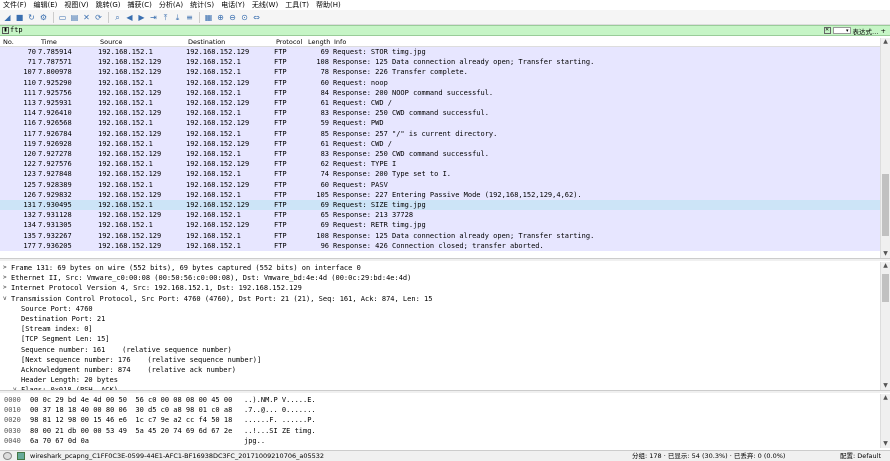 This screenshot has height=461, width=890. What do you see at coordinates (233, 5) in the screenshot?
I see `menu-item: 电话(Y)` at bounding box center [233, 5].